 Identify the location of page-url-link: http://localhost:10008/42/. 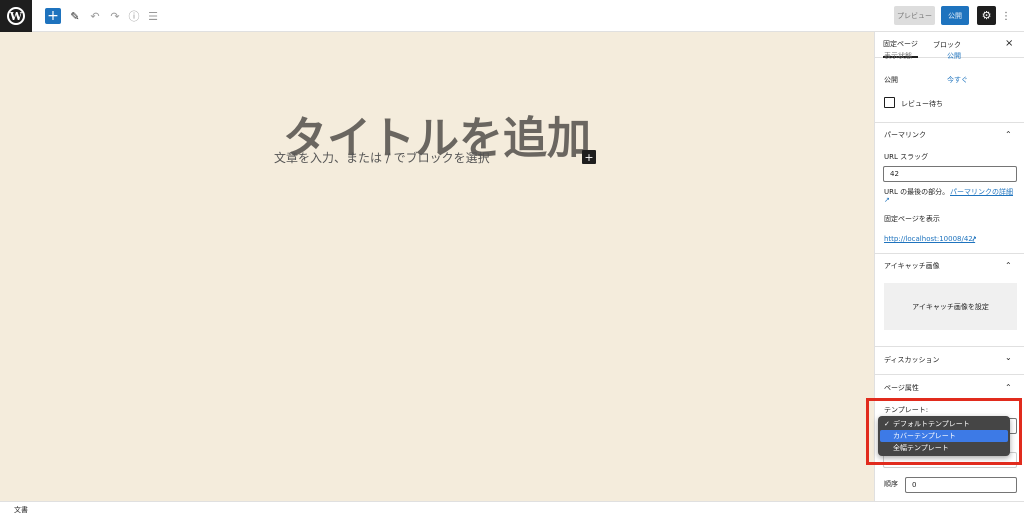
(929, 239).